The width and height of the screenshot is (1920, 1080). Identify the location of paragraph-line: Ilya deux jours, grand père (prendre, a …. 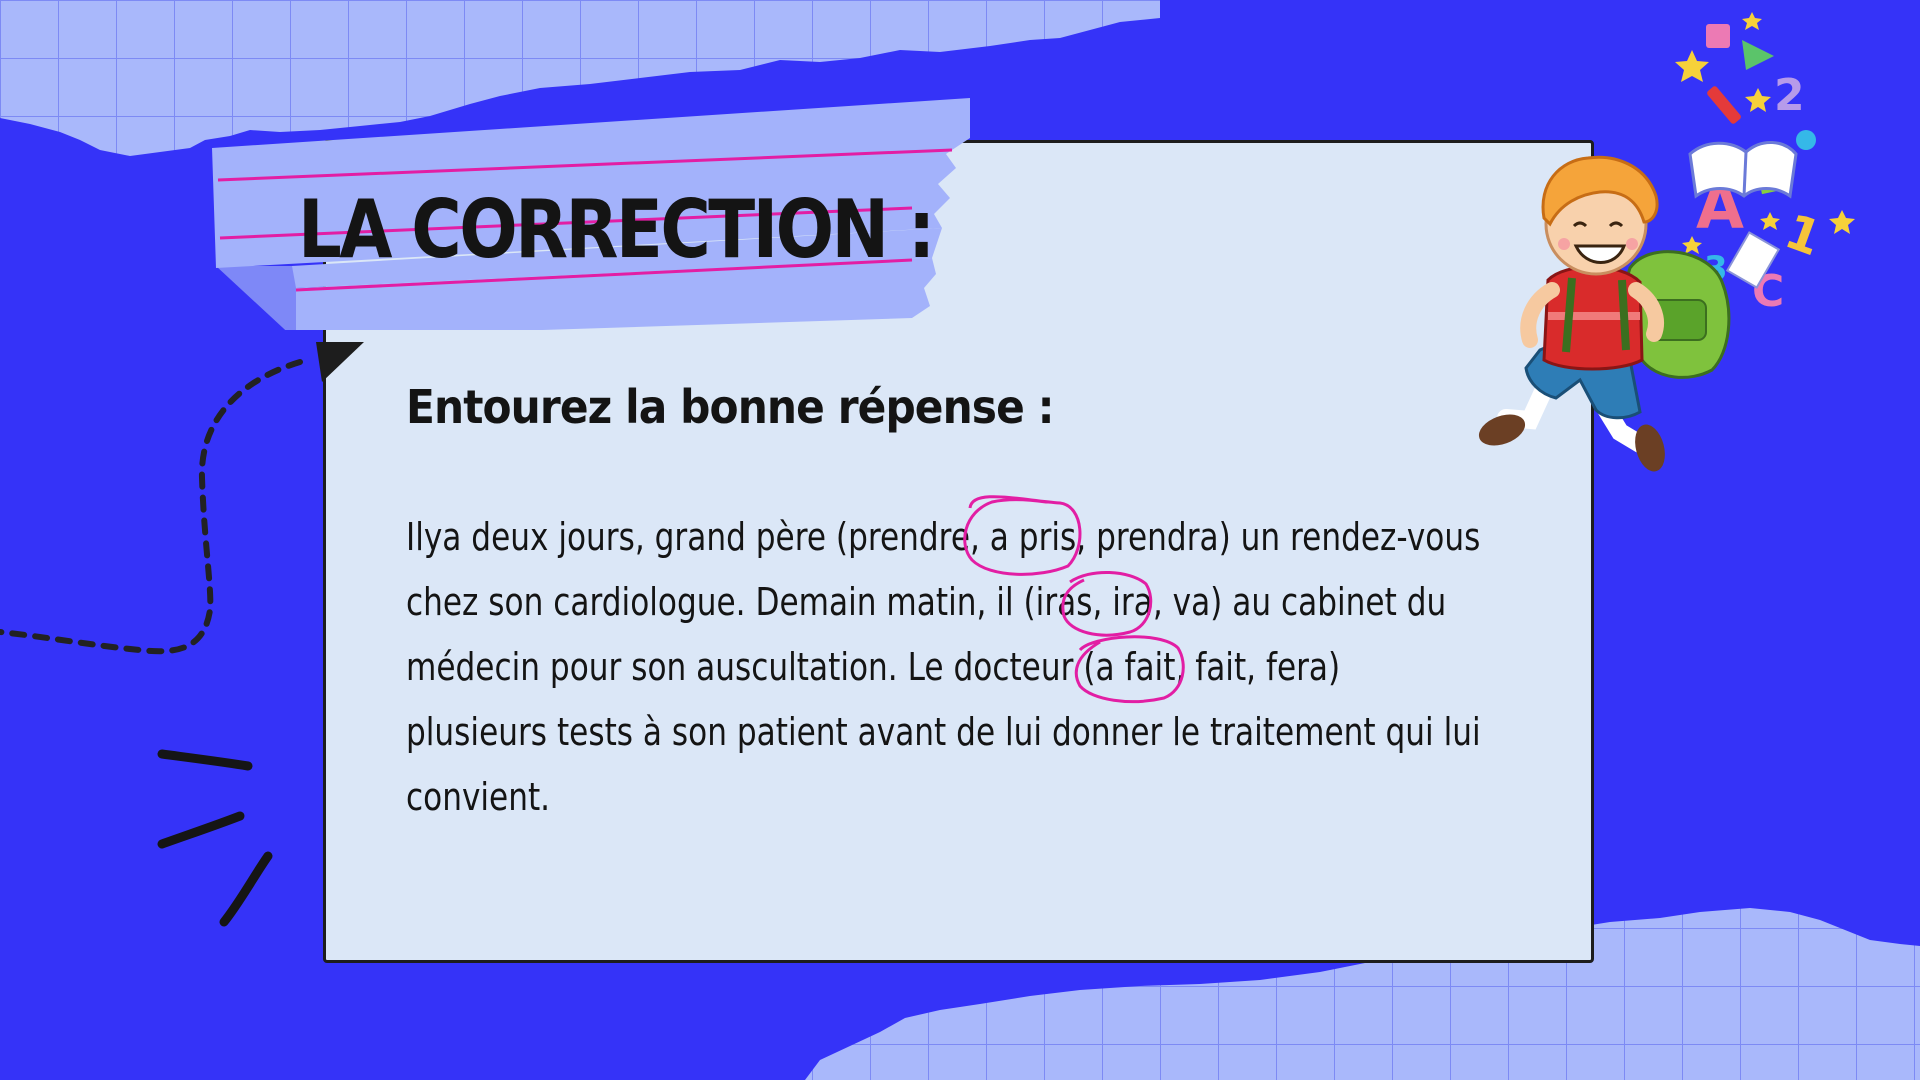
(943, 537).